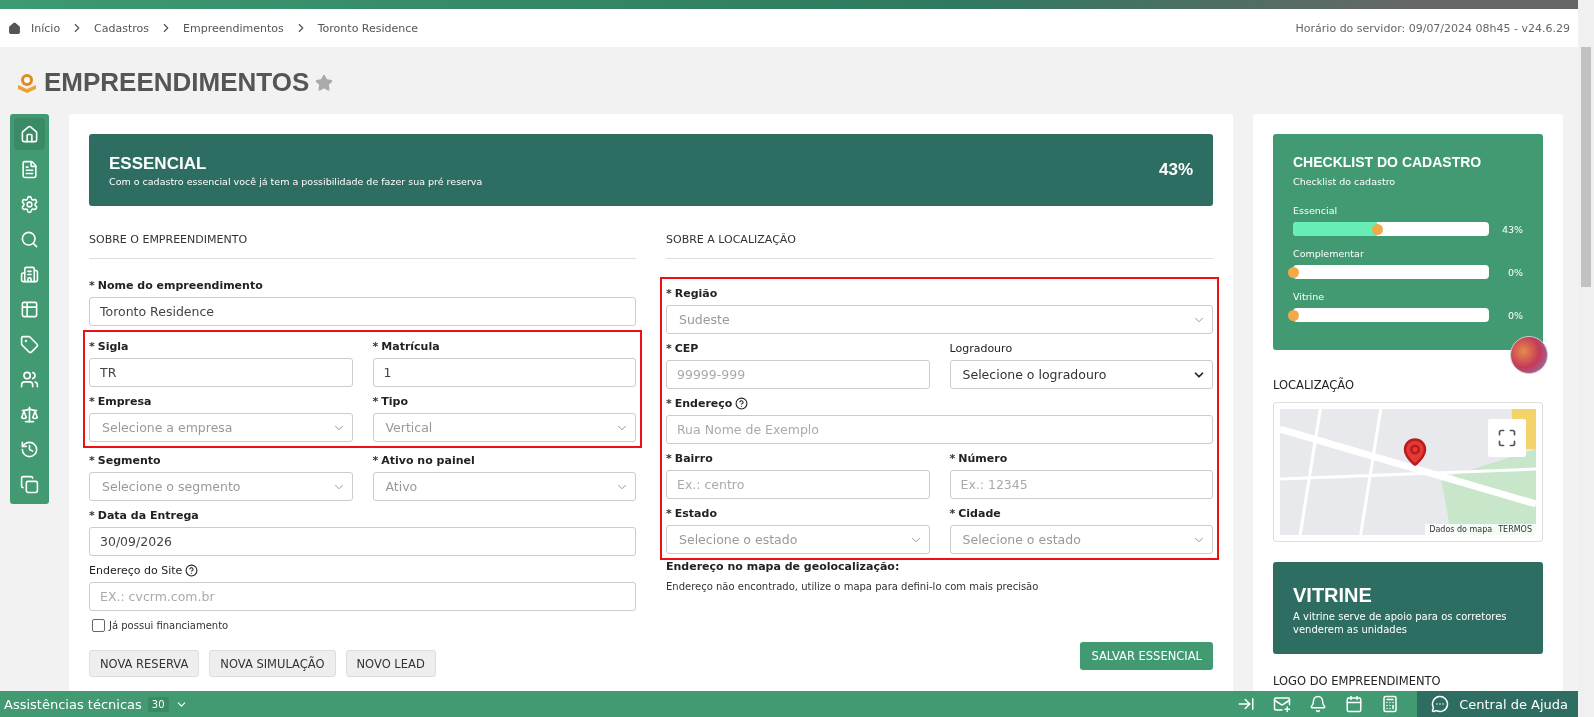  Describe the element at coordinates (695, 513) in the screenshot. I see `field-label: Estado` at that location.